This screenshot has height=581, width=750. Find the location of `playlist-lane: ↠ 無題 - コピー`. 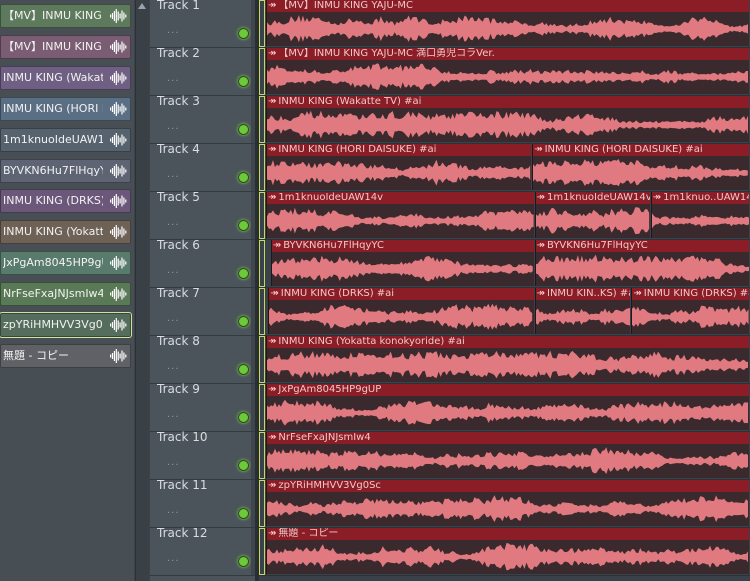

playlist-lane: ↠ 無題 - コピー is located at coordinates (504, 552).